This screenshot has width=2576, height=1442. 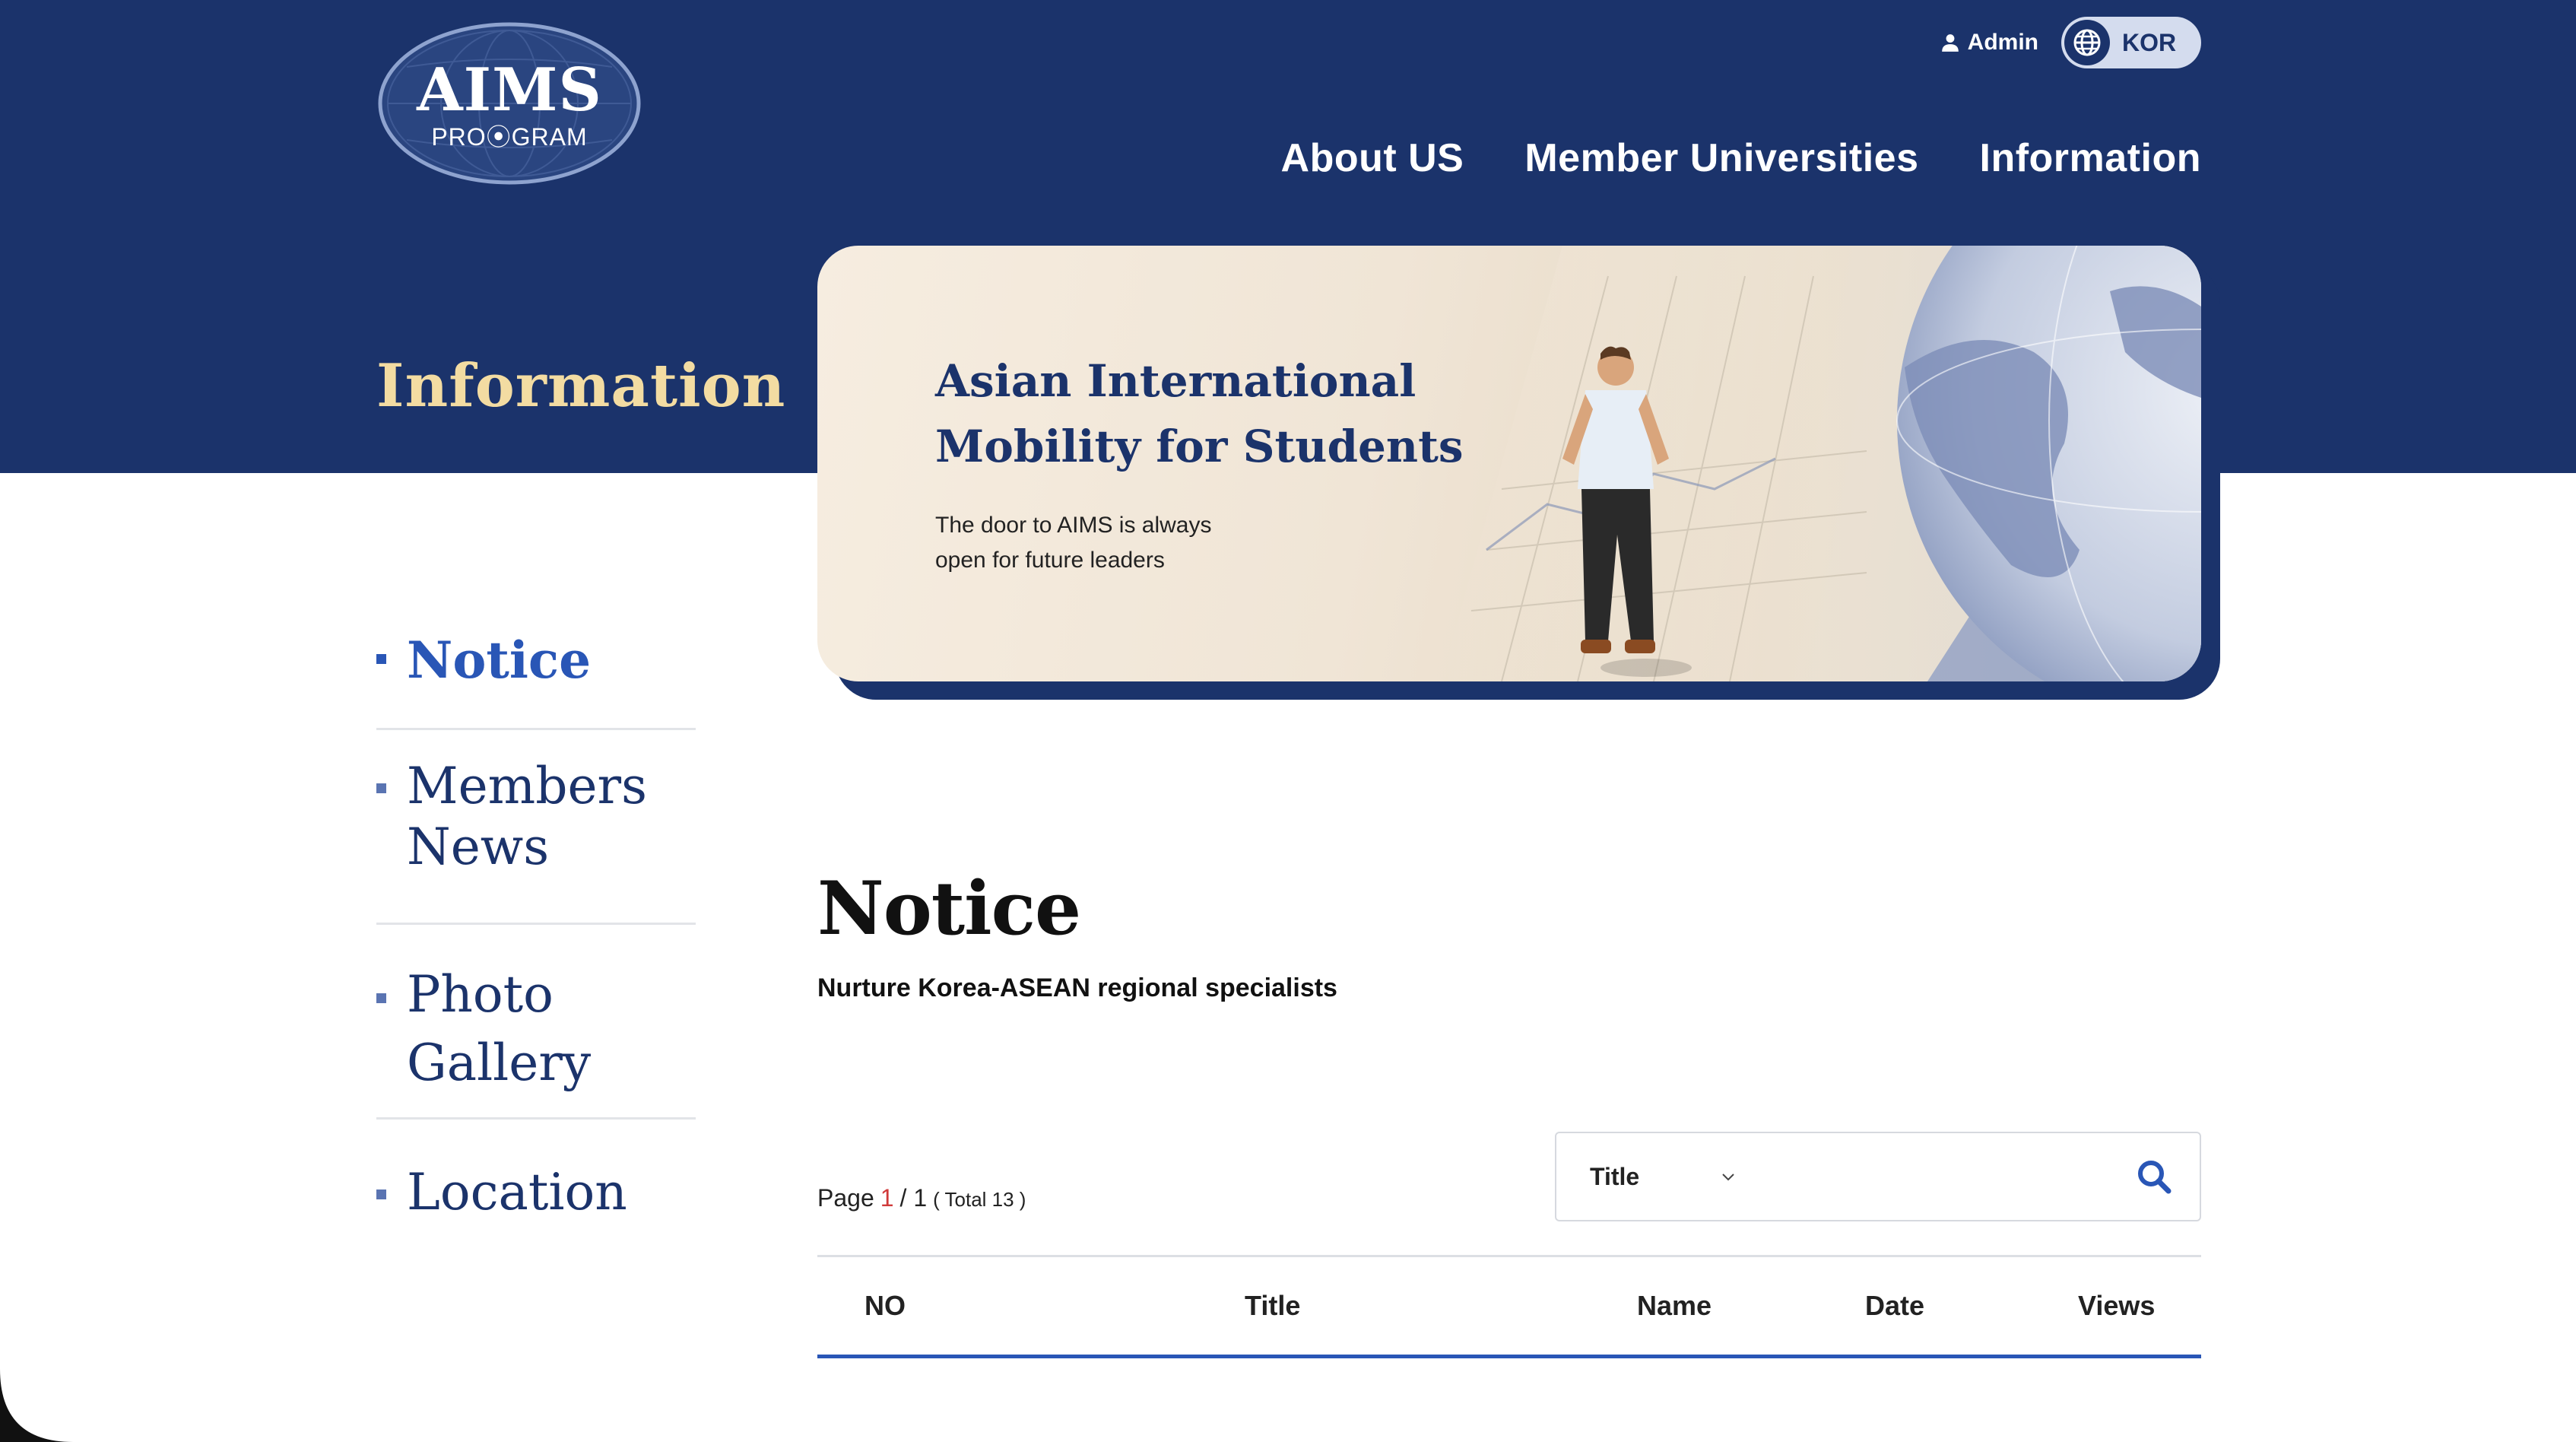 I want to click on total-count: ( Total 13 ), so click(x=980, y=1199).